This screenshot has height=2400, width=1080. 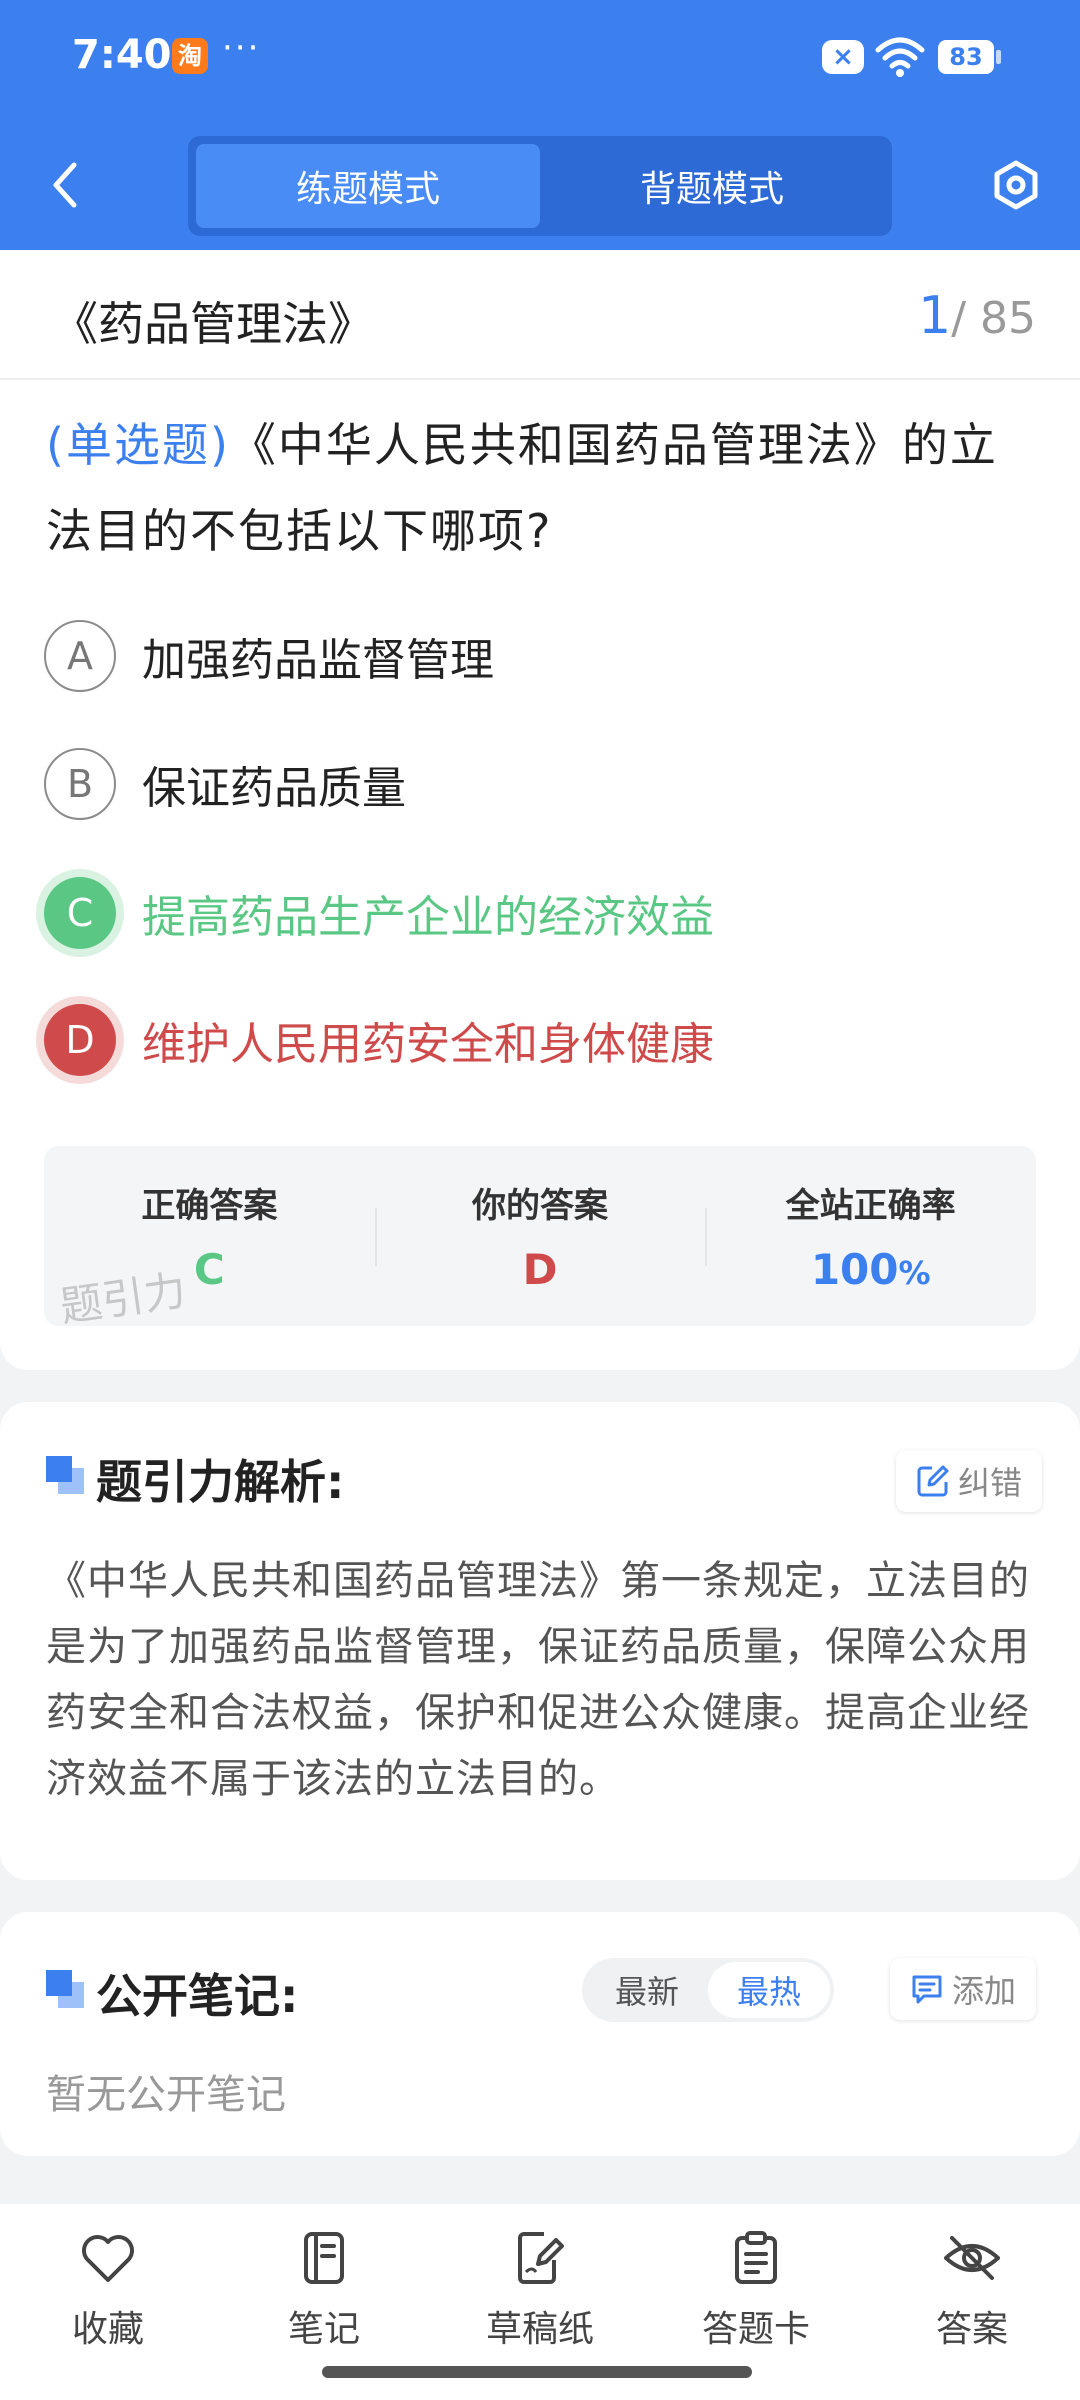 What do you see at coordinates (274, 788) in the screenshot?
I see `option-text: 保证药品质量` at bounding box center [274, 788].